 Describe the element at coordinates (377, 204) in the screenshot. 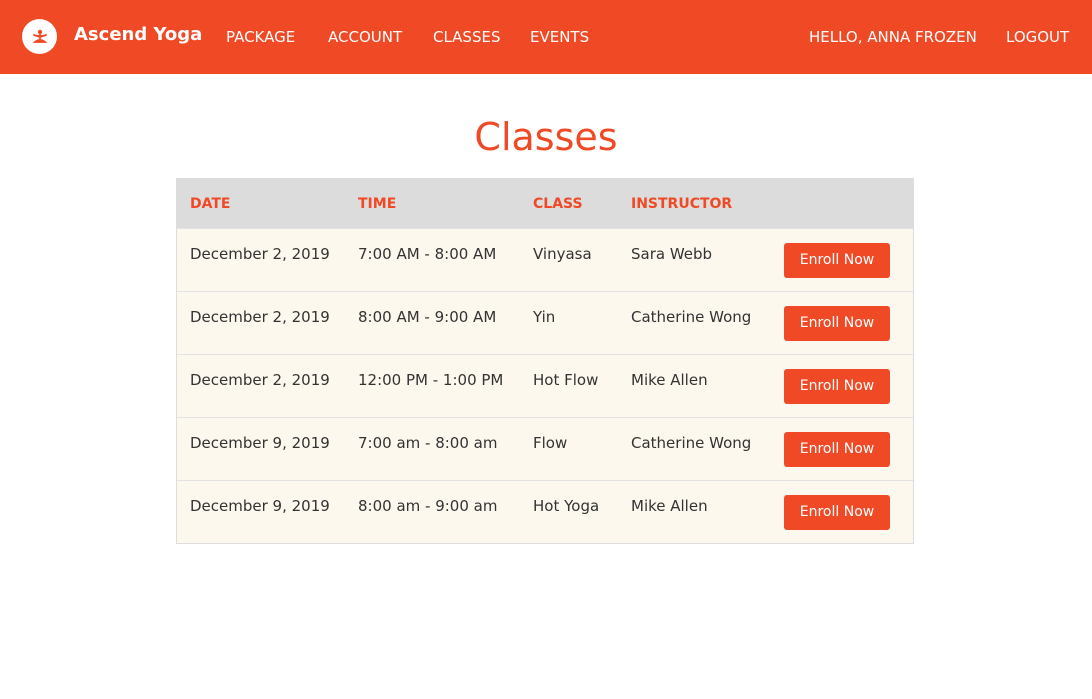

I see `column-header-time: TIME` at that location.